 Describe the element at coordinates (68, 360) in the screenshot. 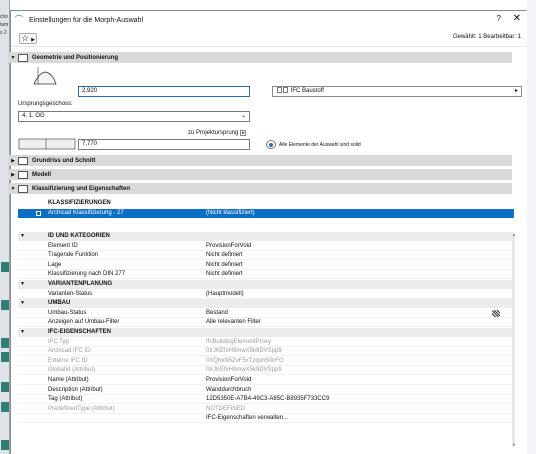

I see `property-key: Externe IFC ID` at that location.